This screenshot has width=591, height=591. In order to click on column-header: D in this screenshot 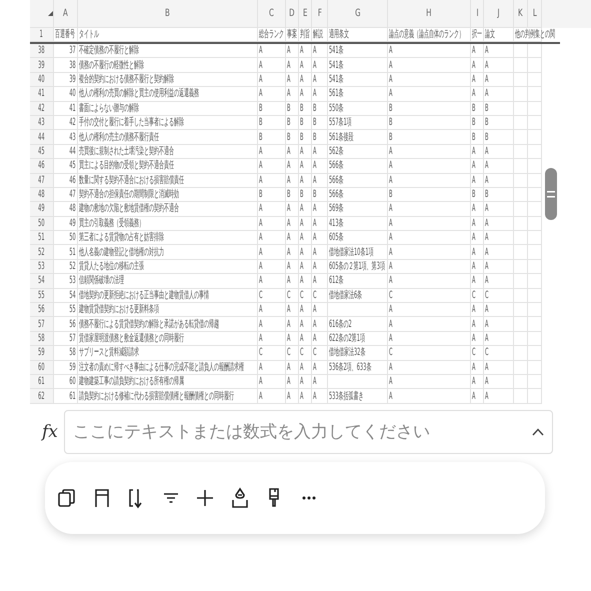, I will do `click(292, 13)`.